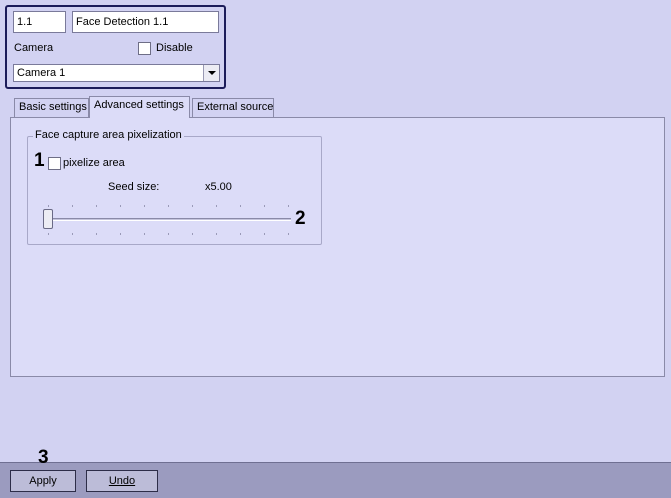 This screenshot has height=498, width=671. I want to click on tab-external-source: External source, so click(233, 107).